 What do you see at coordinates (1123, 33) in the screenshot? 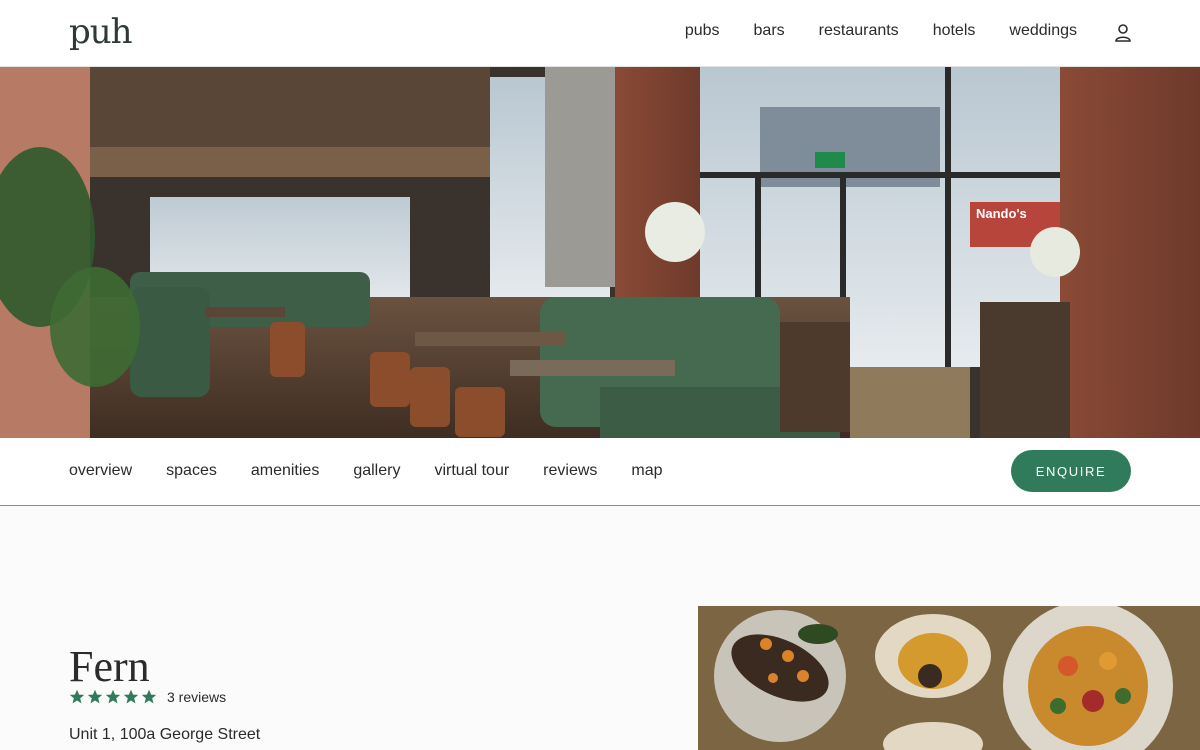
I see `user-icon` at bounding box center [1123, 33].